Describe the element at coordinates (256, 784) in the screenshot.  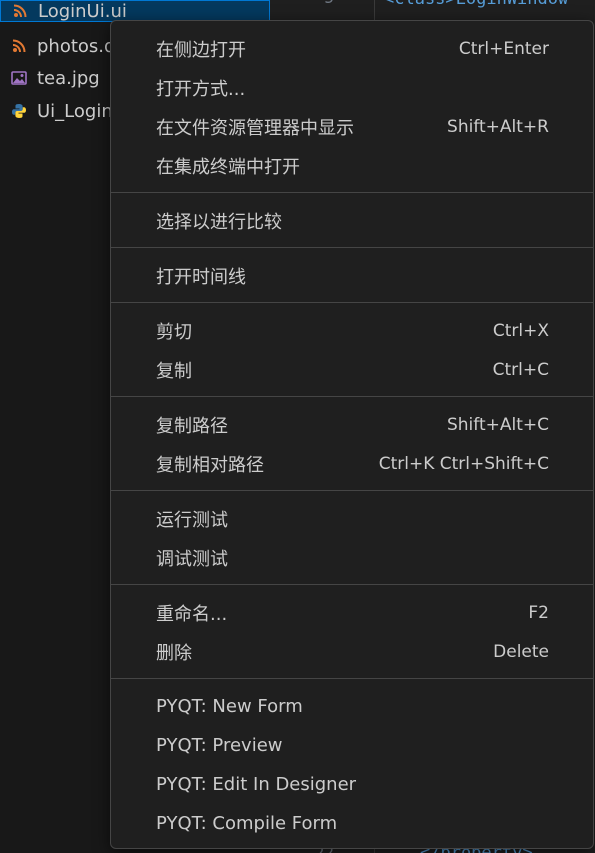
I see `menu-item-label: PYQT: Edit In Designer` at that location.